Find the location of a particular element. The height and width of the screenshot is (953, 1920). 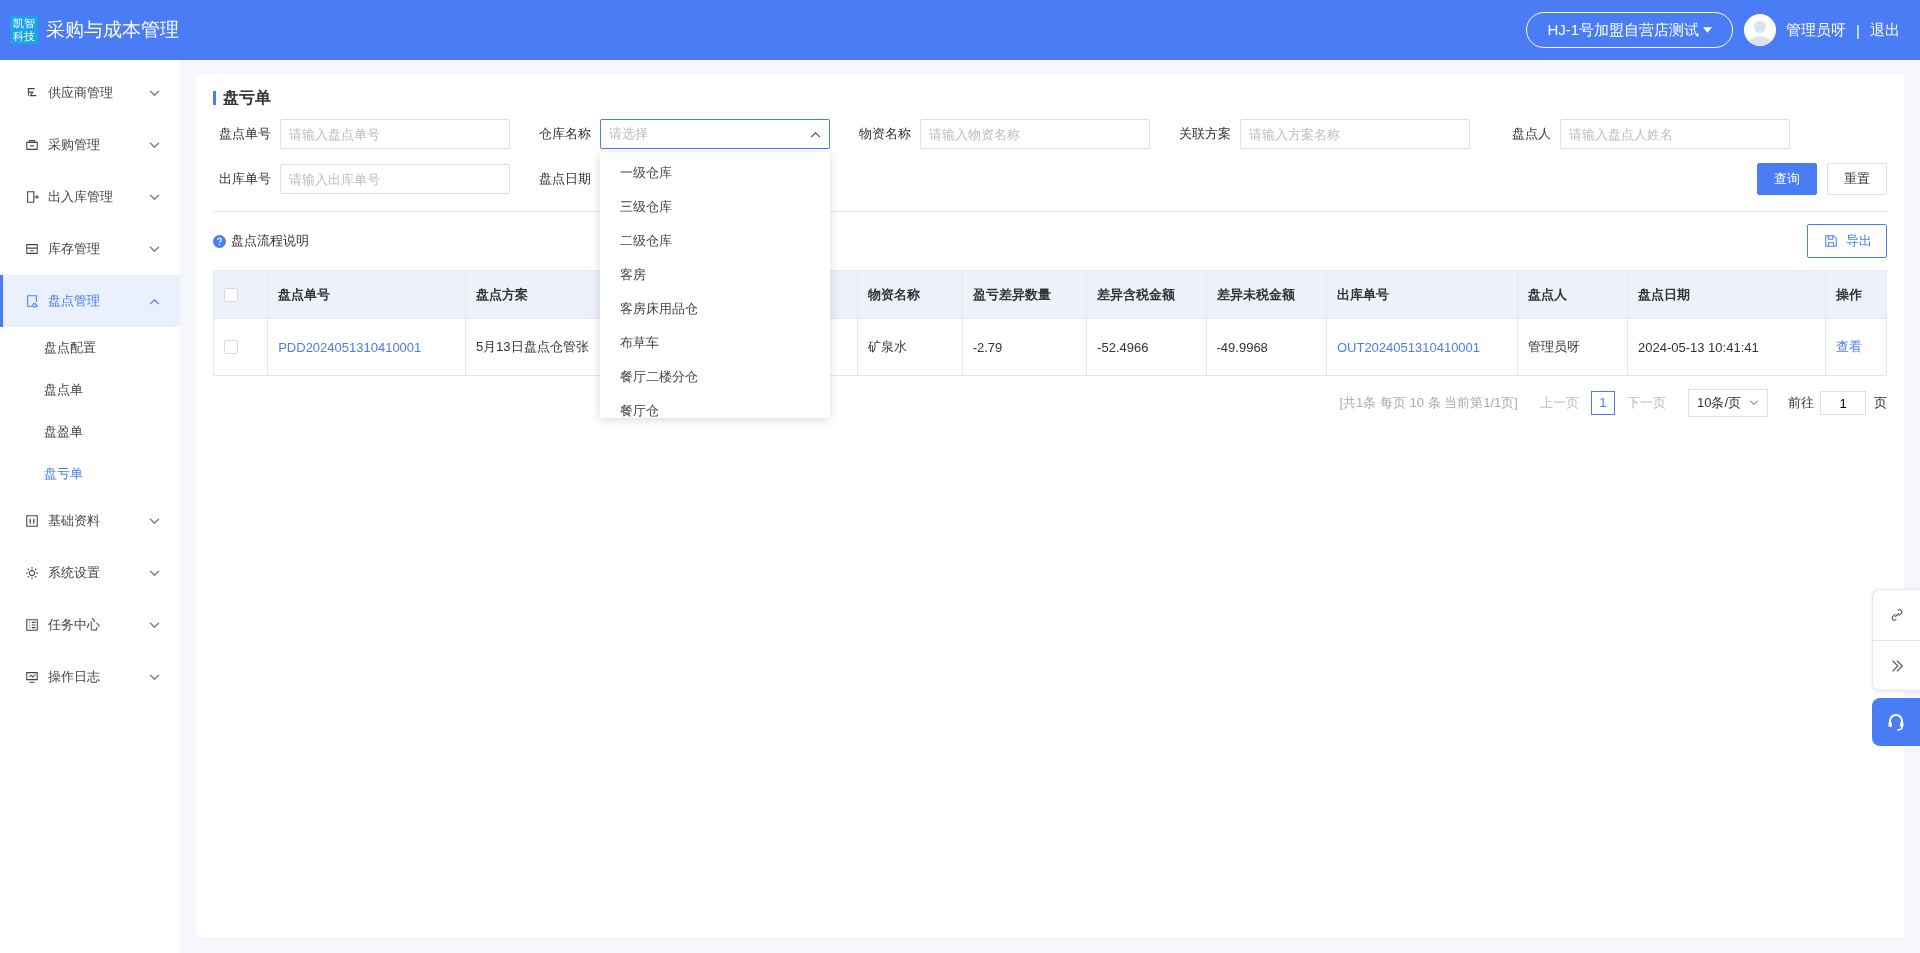

page-size-select: 10条/页 is located at coordinates (1727, 403).